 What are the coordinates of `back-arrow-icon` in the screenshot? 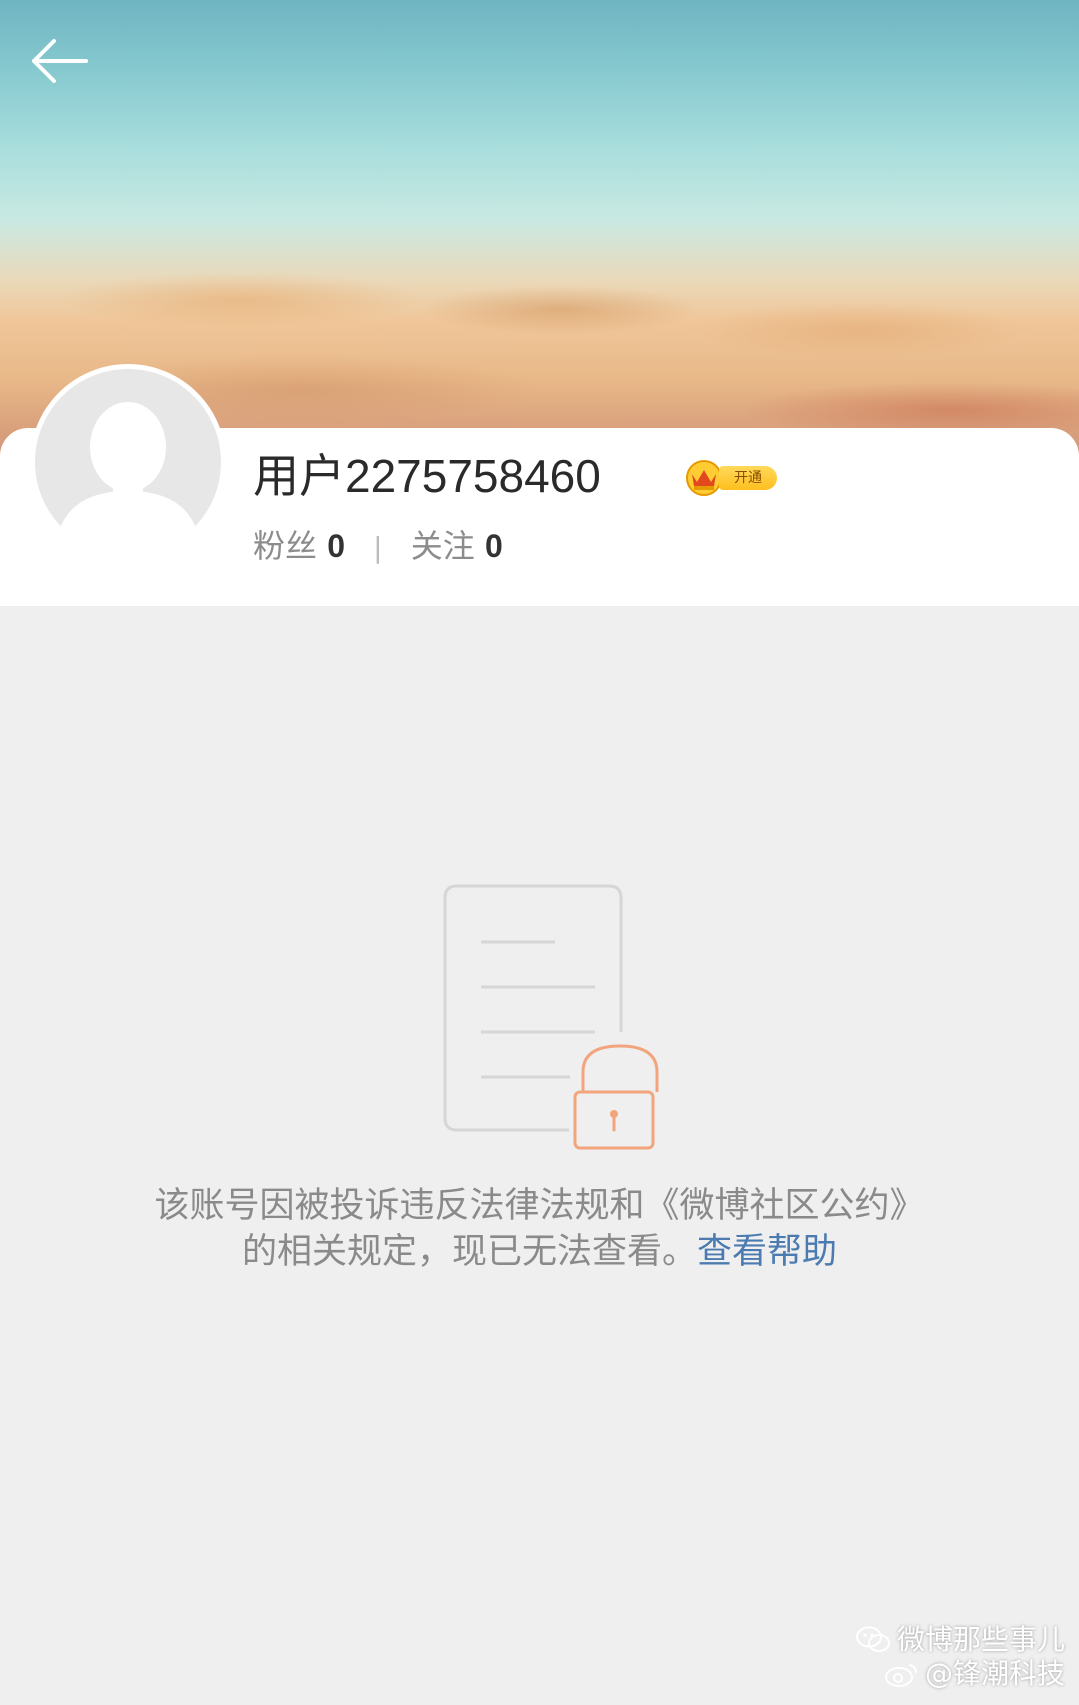 It's located at (60, 61).